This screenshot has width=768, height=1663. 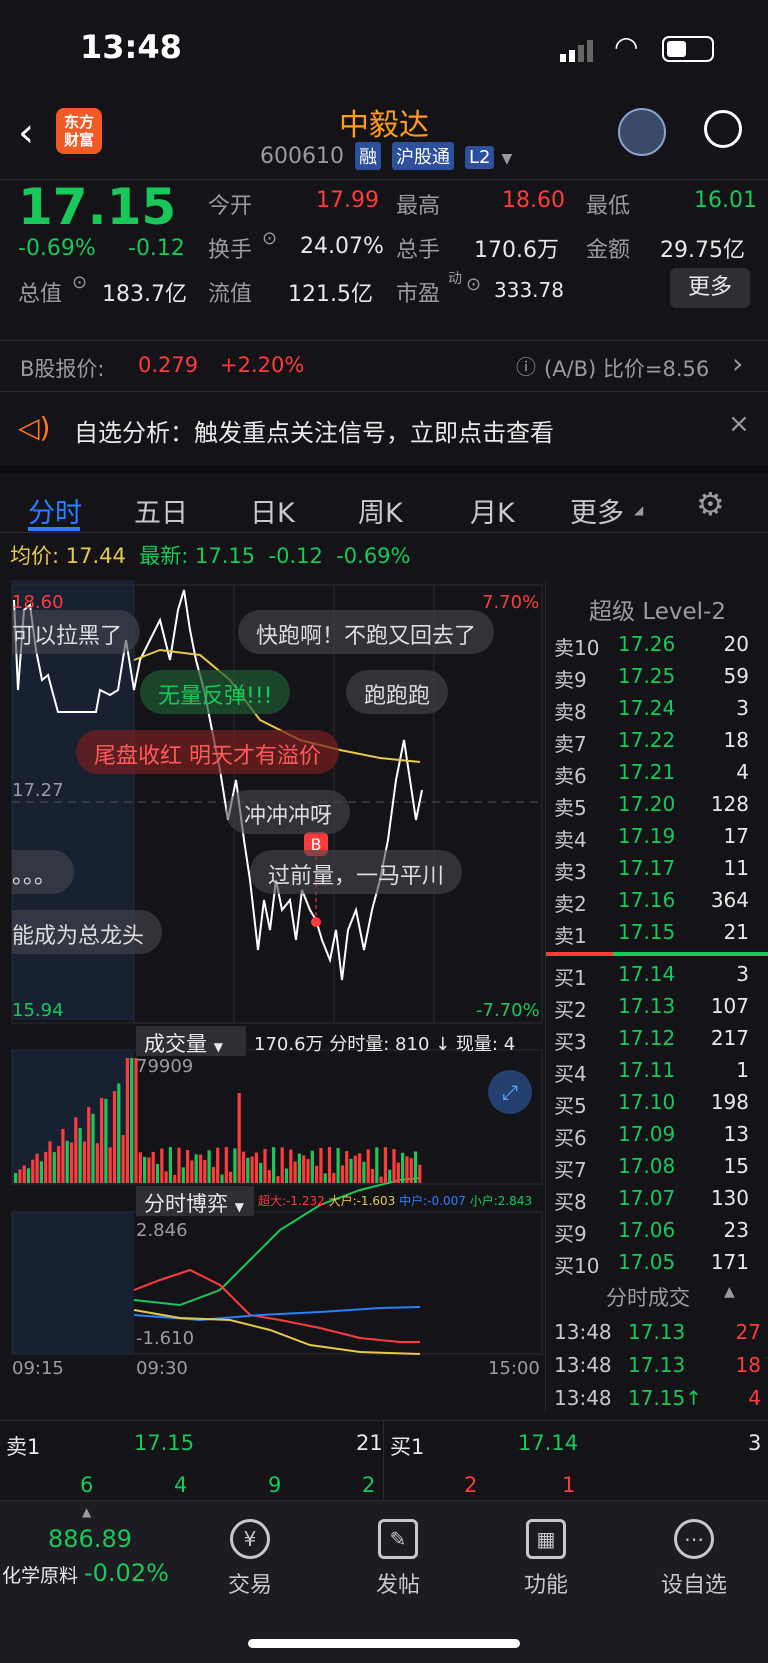 I want to click on close-icon: ×, so click(x=739, y=424).